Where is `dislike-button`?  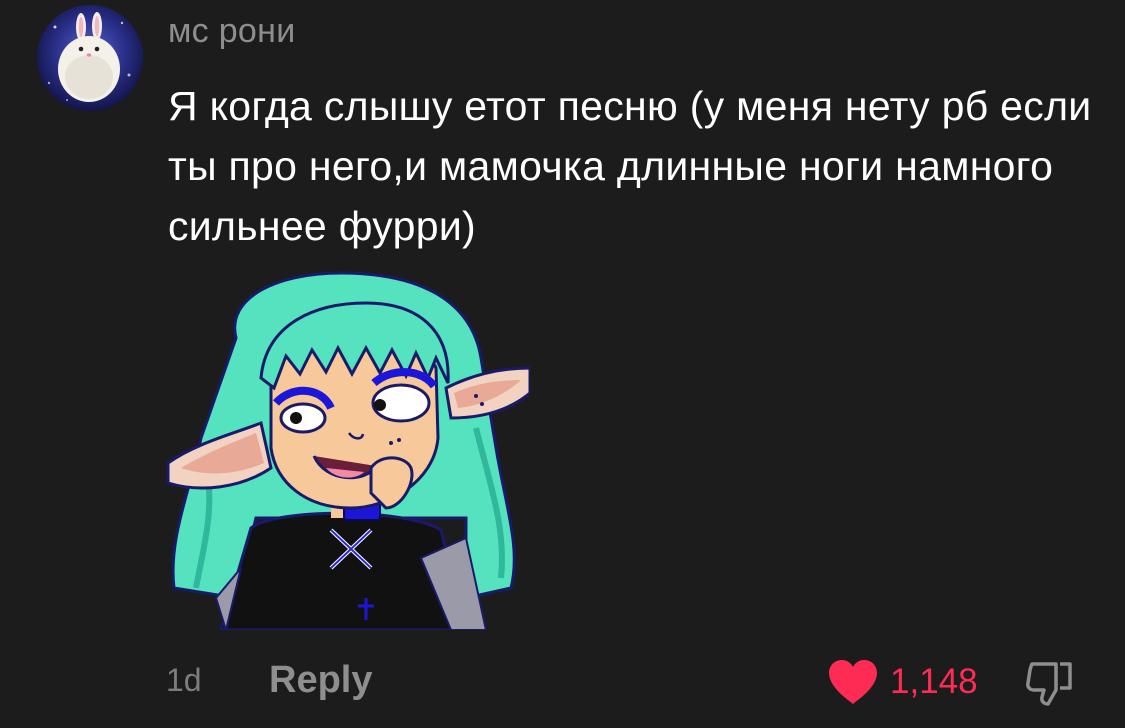
dislike-button is located at coordinates (1050, 683).